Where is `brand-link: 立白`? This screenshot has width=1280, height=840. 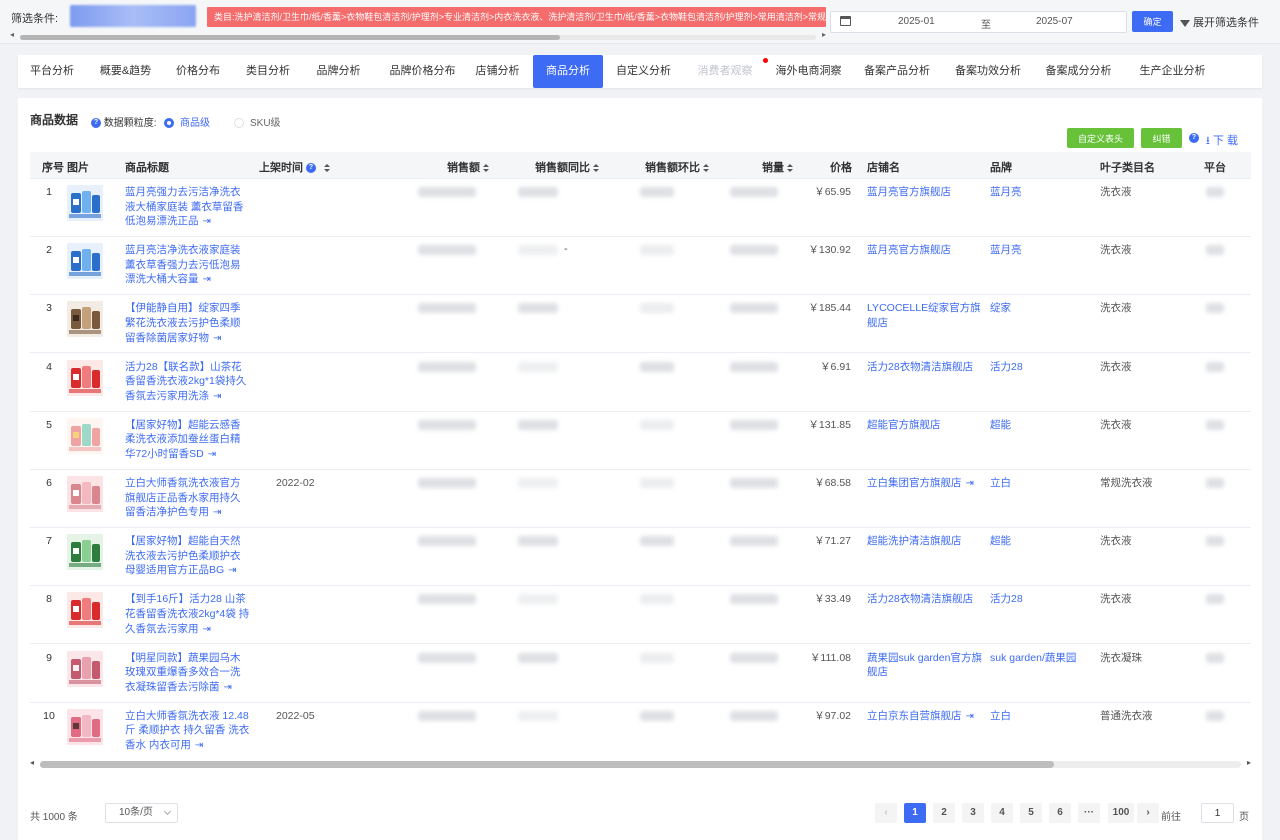
brand-link: 立白 is located at coordinates (1042, 483).